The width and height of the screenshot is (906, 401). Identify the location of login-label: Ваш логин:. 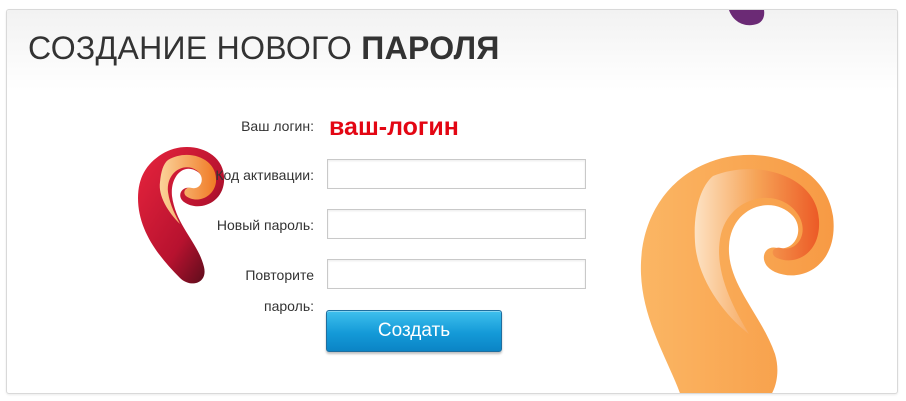
(277, 126).